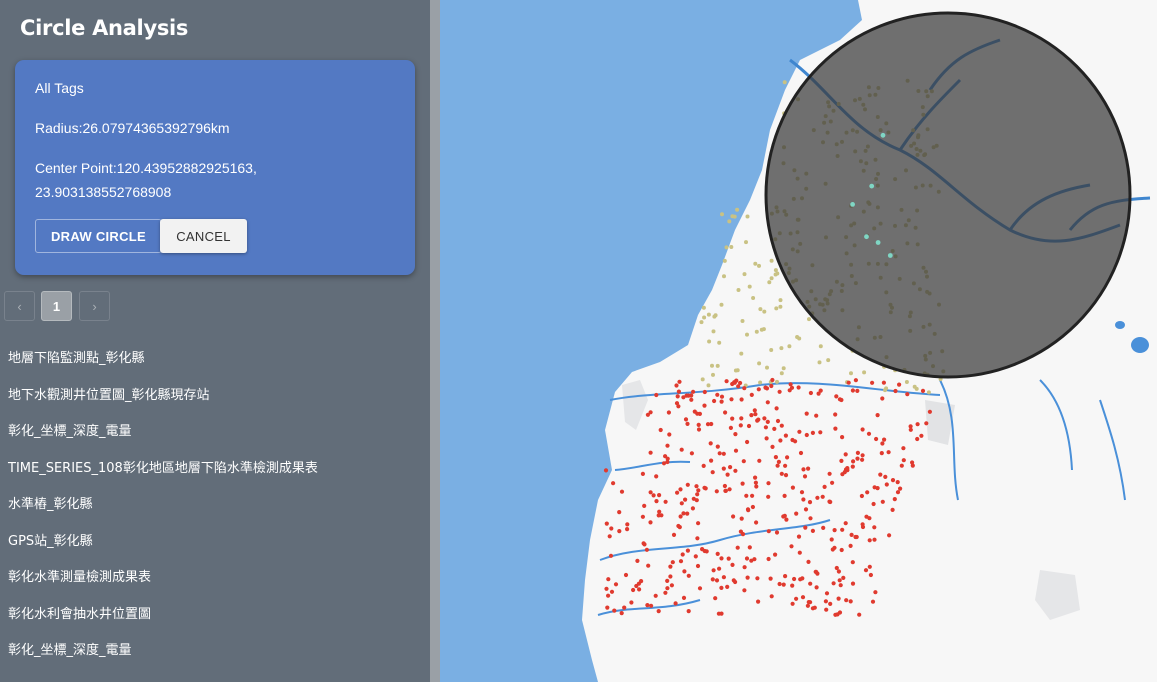  I want to click on layer-item: 地層下陷監測點_彰化縣, so click(76, 356).